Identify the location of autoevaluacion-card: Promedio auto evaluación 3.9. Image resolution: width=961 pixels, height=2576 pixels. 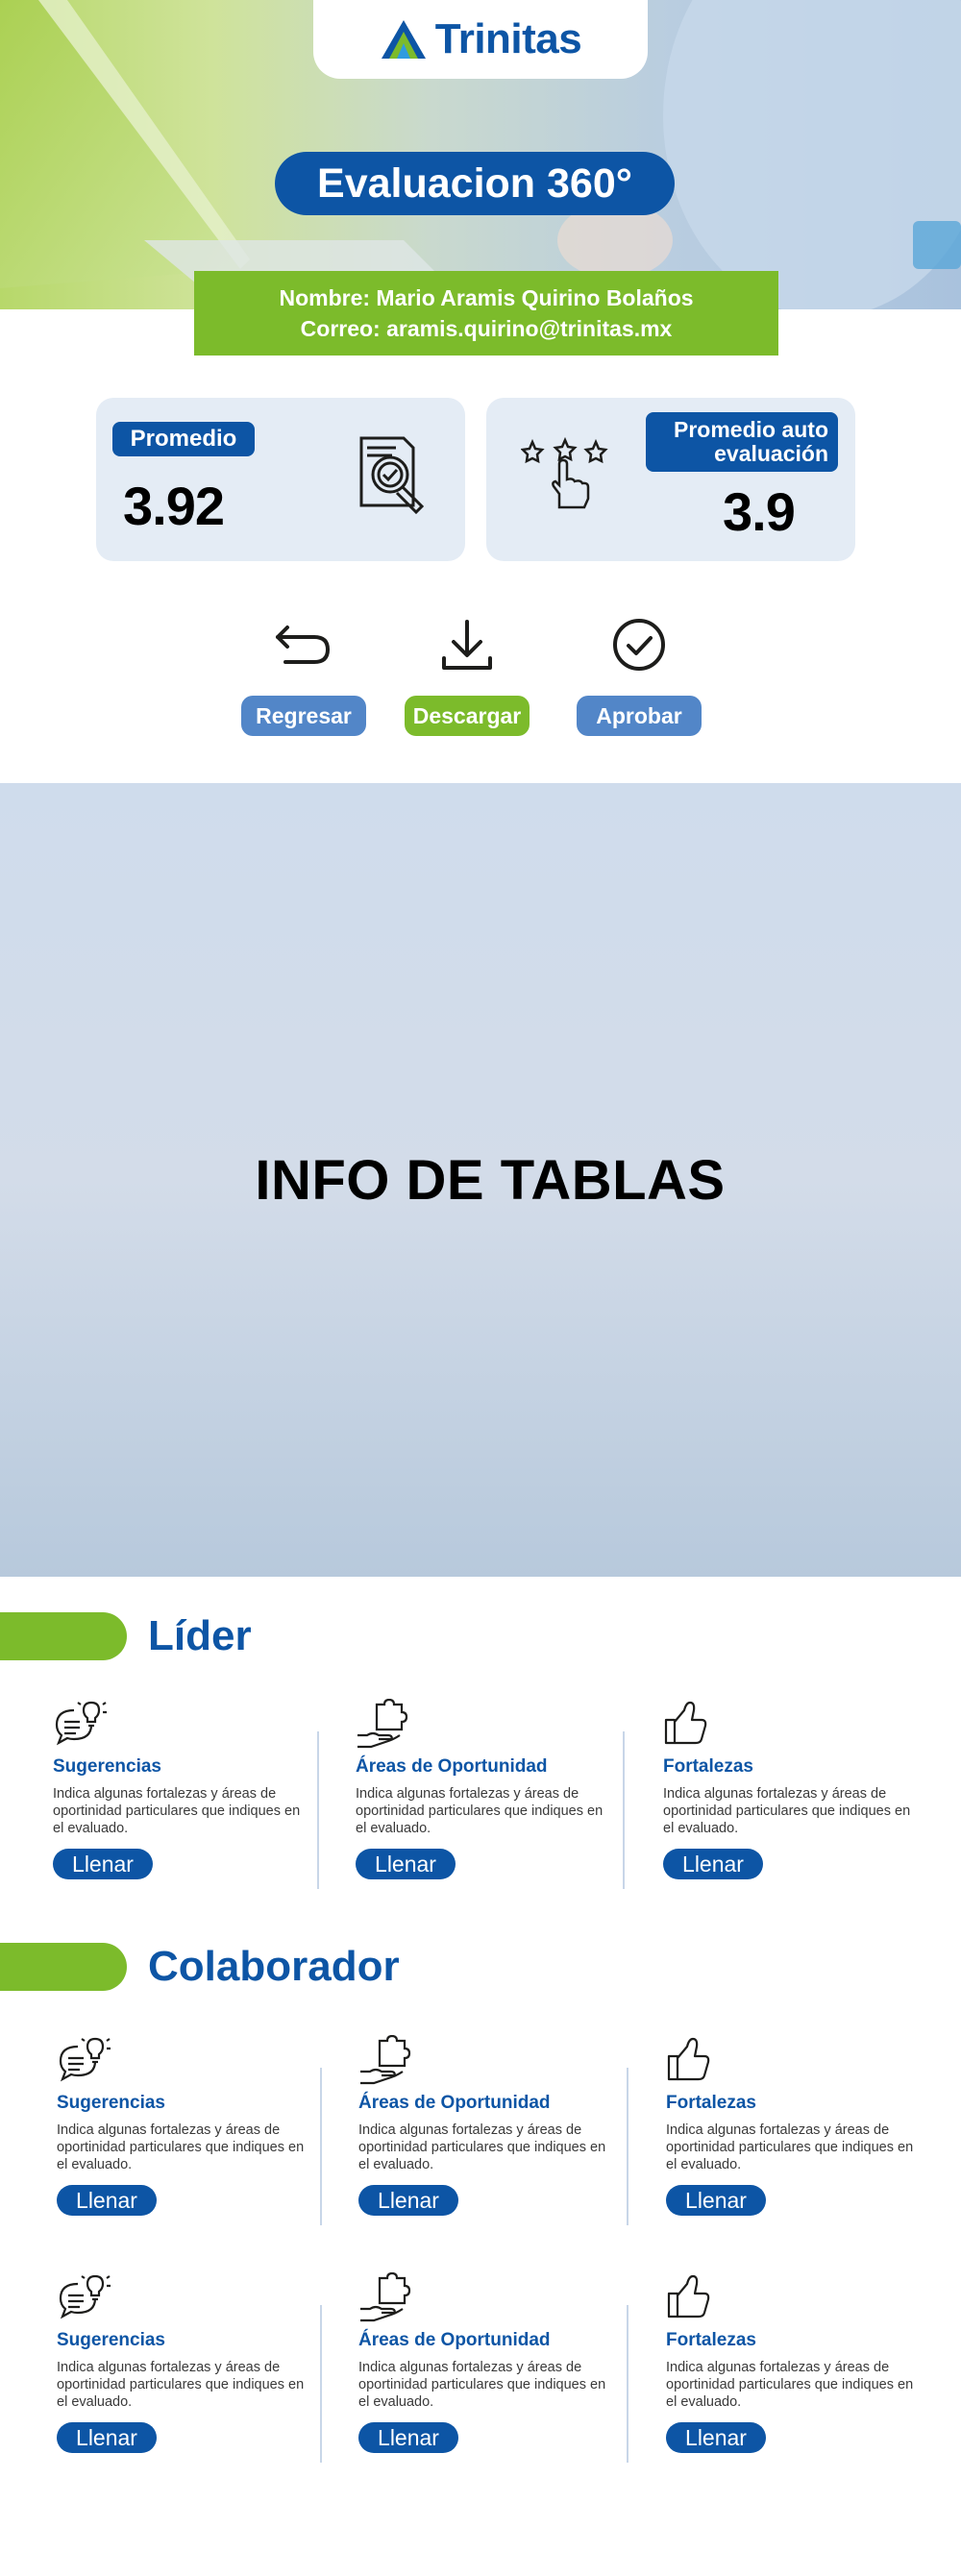
(670, 479).